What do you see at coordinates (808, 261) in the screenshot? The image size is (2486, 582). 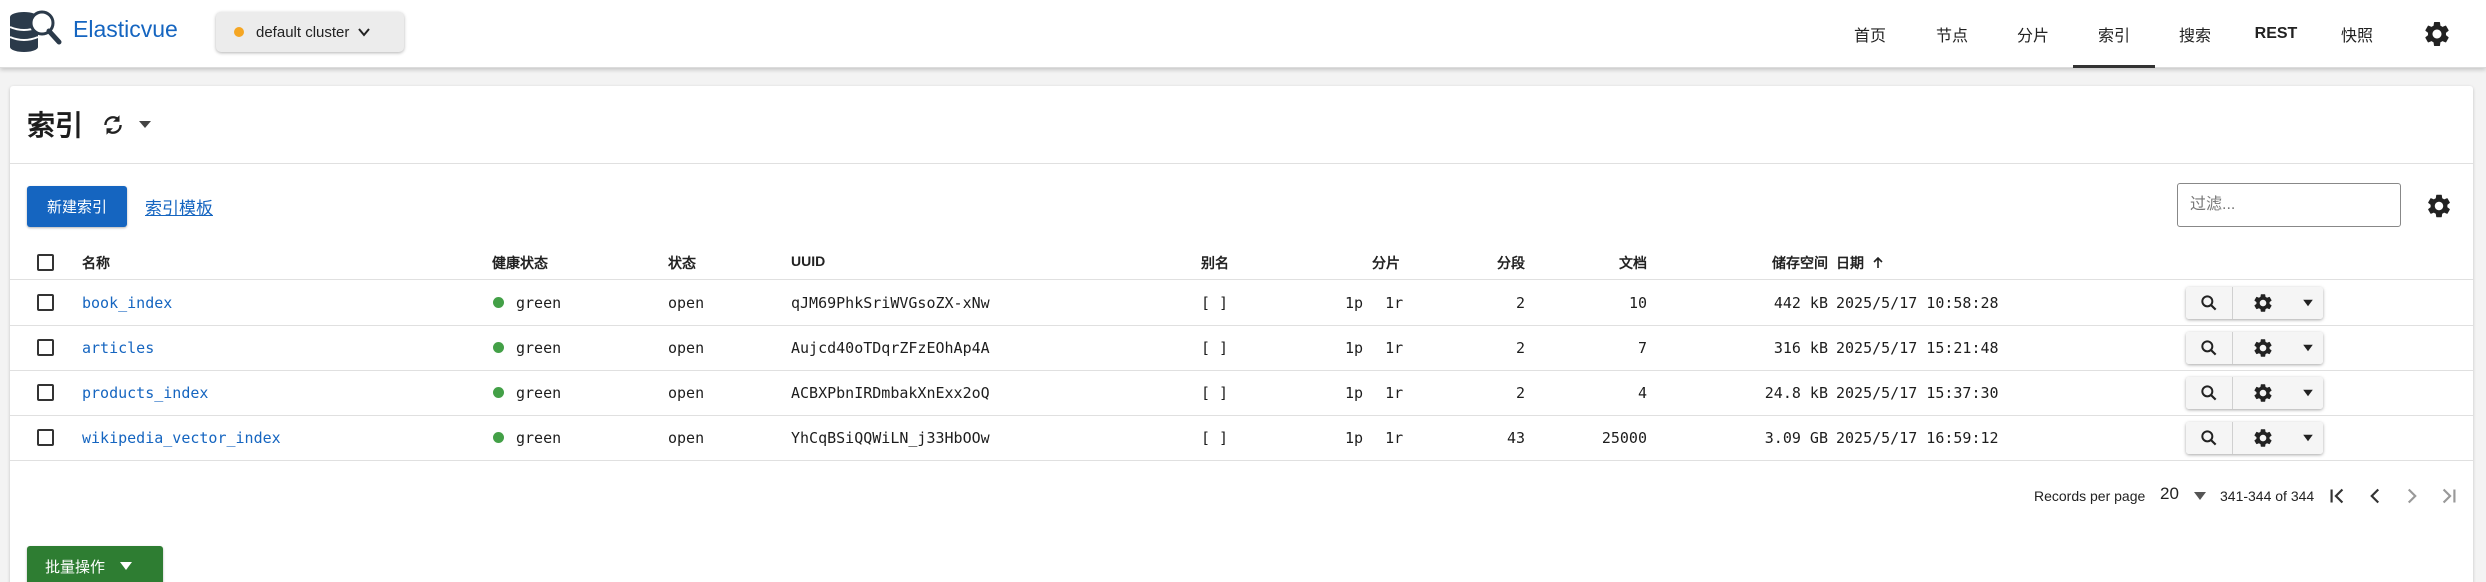 I see `column-header-uuid: UUID` at bounding box center [808, 261].